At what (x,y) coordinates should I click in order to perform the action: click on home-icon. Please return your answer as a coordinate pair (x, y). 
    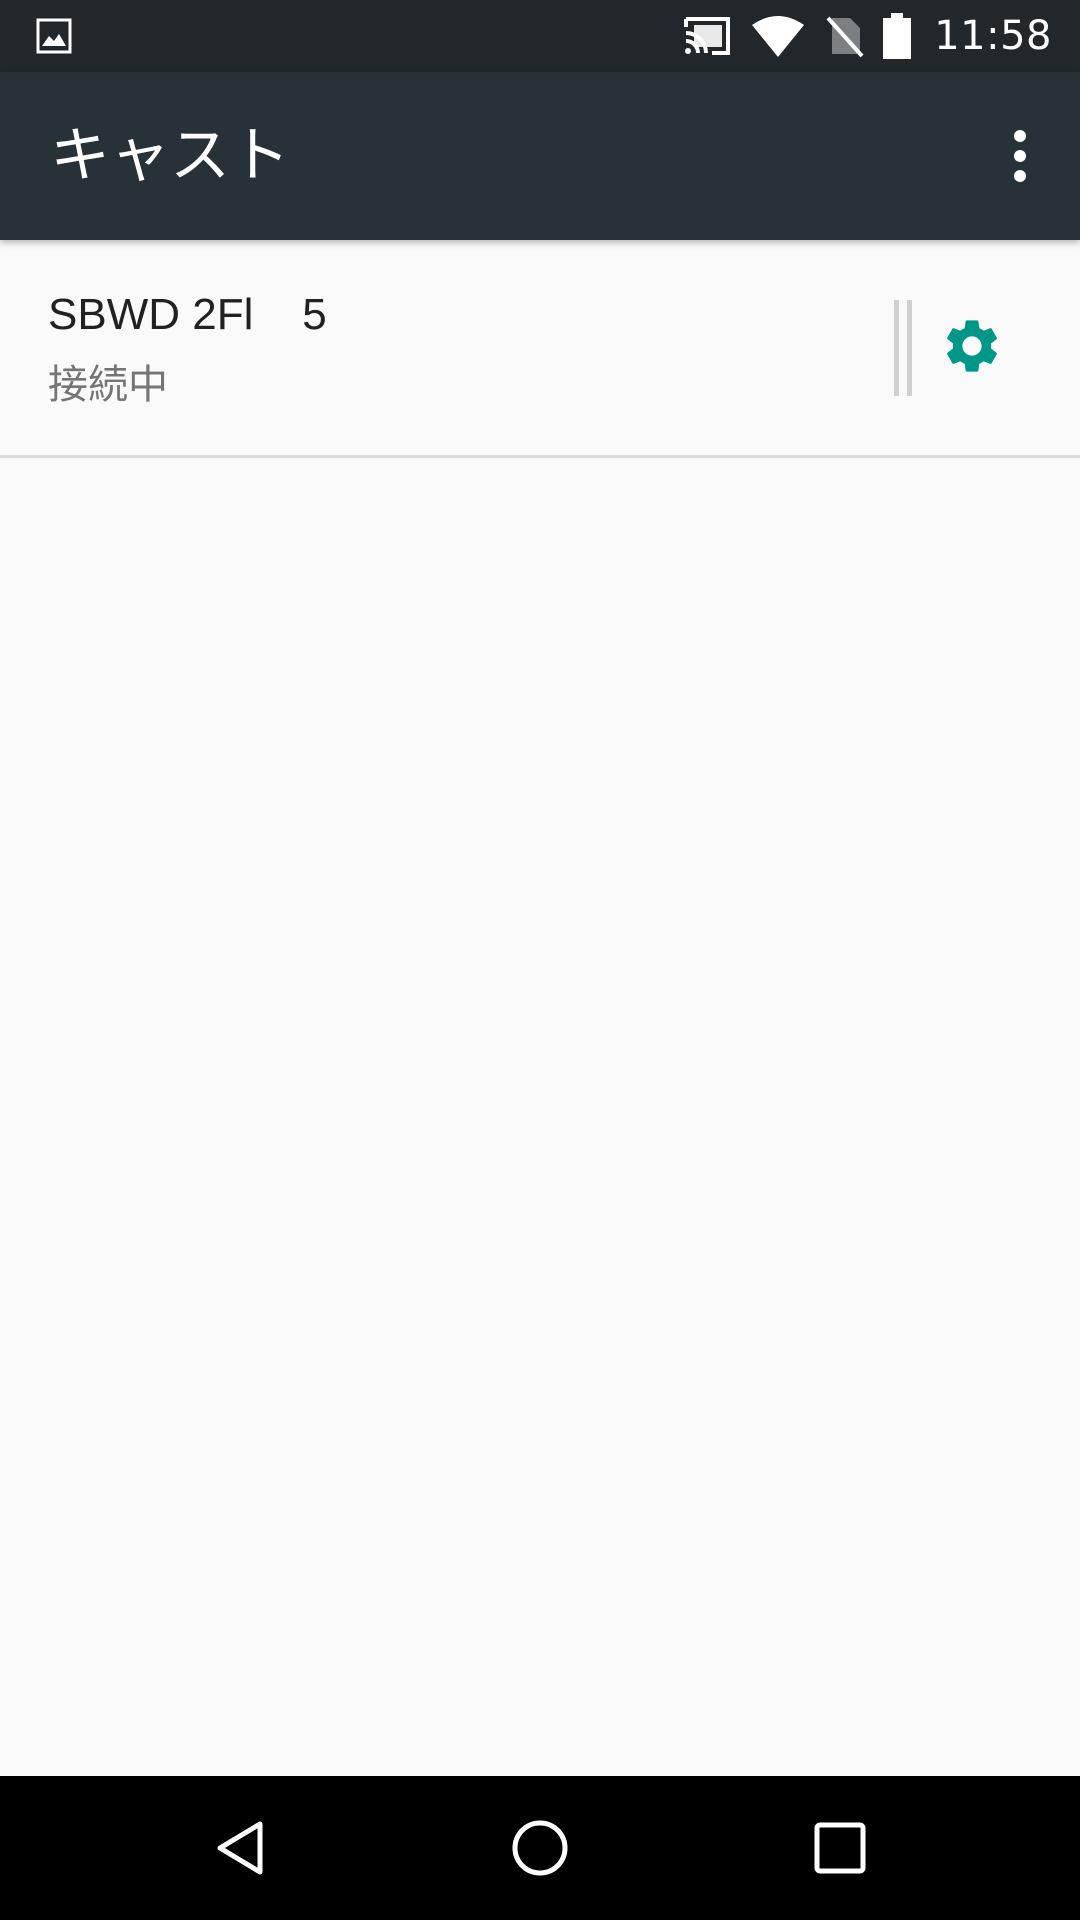
    Looking at the image, I should click on (540, 1848).